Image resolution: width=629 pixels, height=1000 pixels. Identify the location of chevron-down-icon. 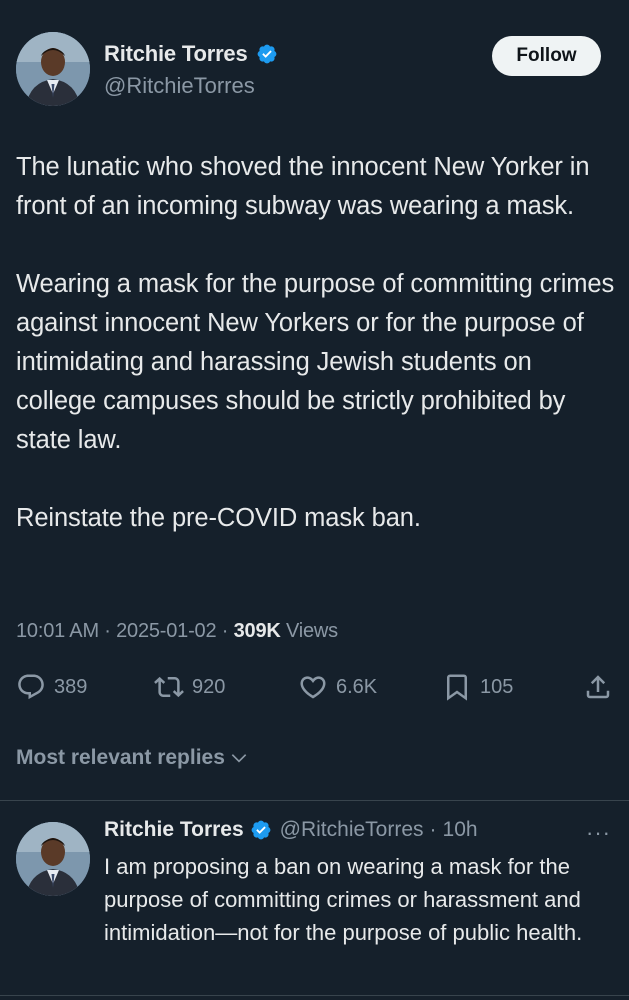
(239, 758).